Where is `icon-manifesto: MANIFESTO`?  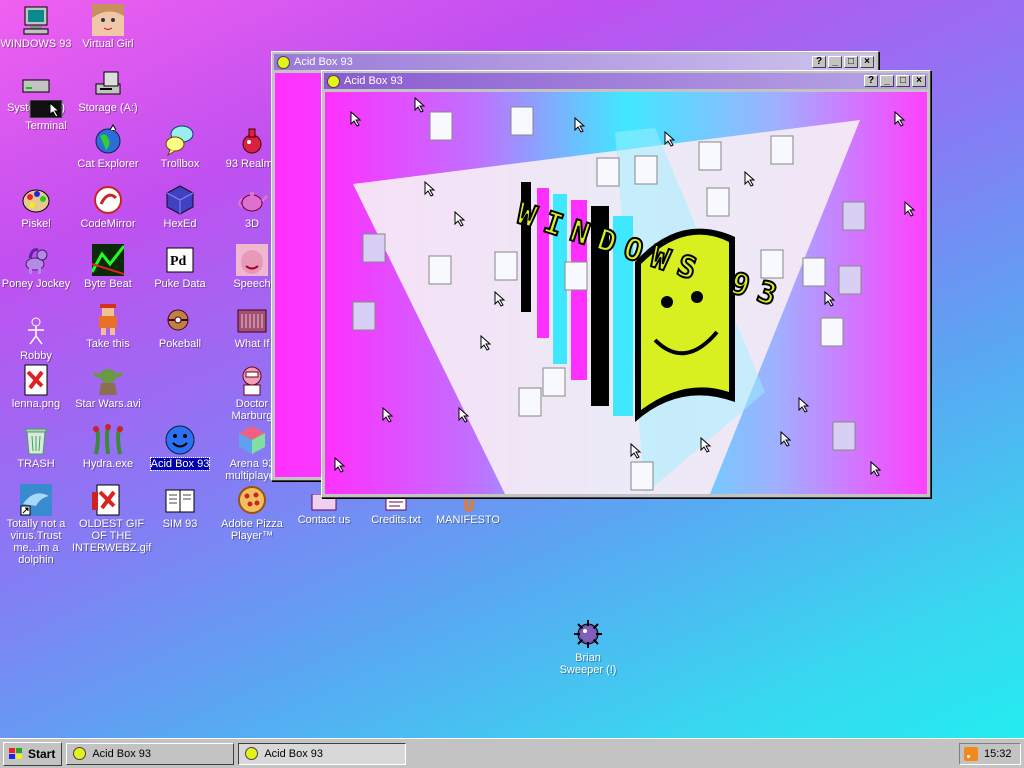
icon-manifesto: MANIFESTO is located at coordinates (468, 510).